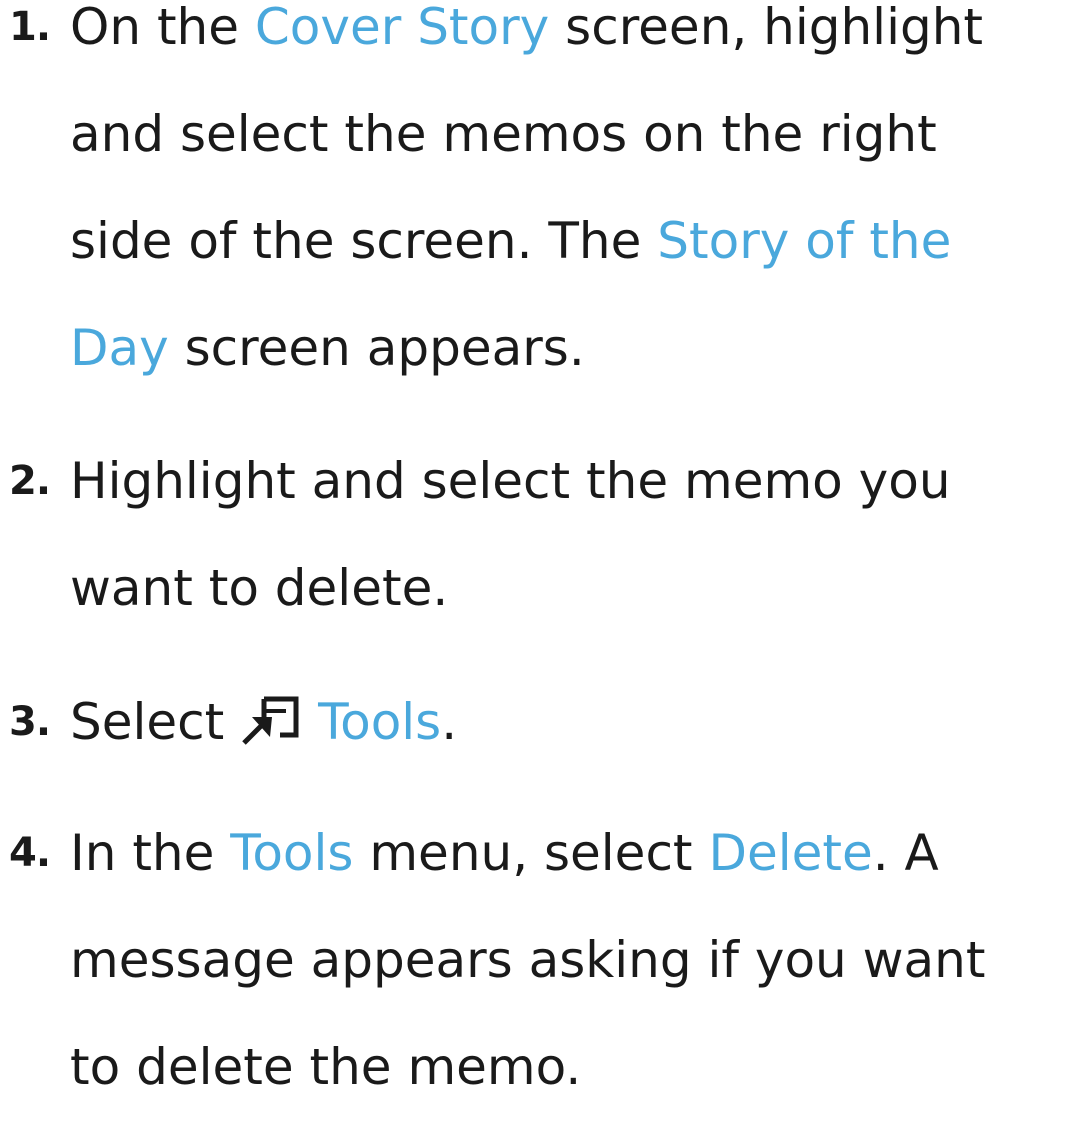 The image size is (1076, 1121). Describe the element at coordinates (119, 348) in the screenshot. I see `story-of-the-day-term: Day` at that location.